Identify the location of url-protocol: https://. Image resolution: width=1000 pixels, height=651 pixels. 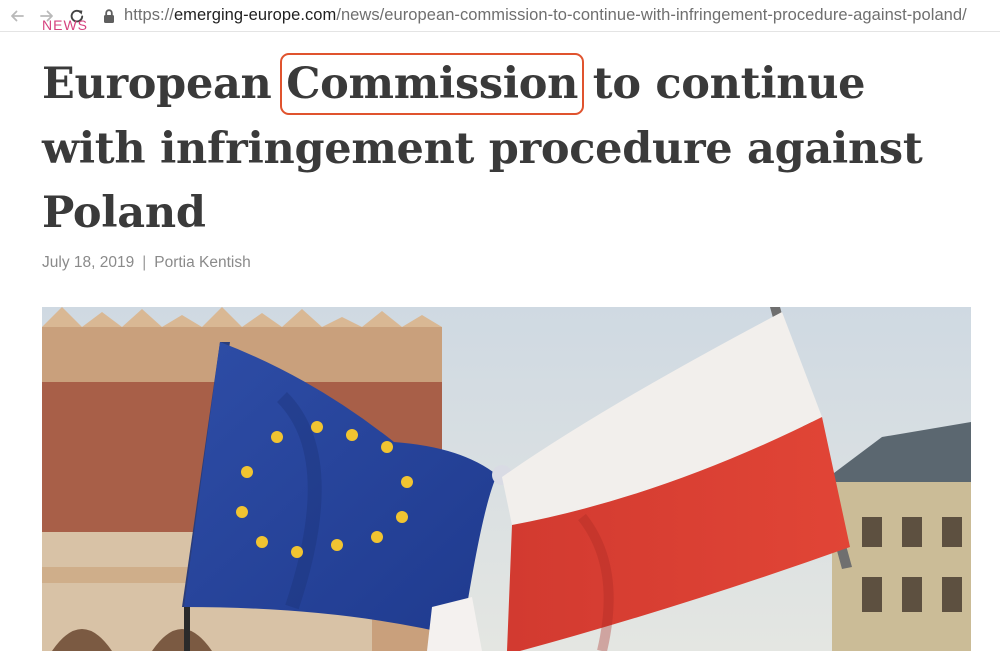
(149, 15).